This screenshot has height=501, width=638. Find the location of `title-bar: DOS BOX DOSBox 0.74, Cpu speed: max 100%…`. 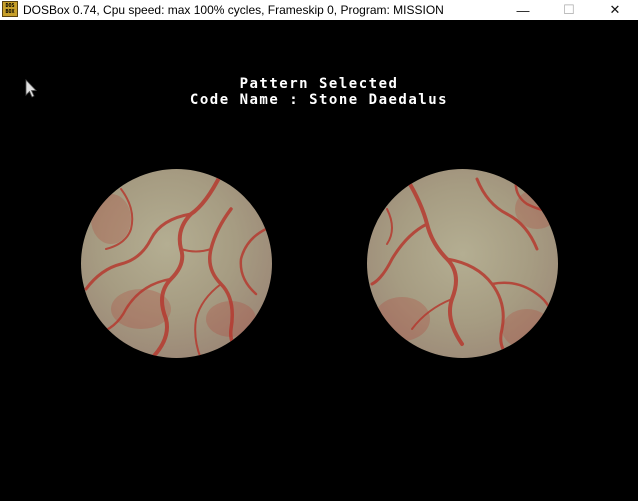

title-bar: DOS BOX DOSBox 0.74, Cpu speed: max 100%… is located at coordinates (319, 10).